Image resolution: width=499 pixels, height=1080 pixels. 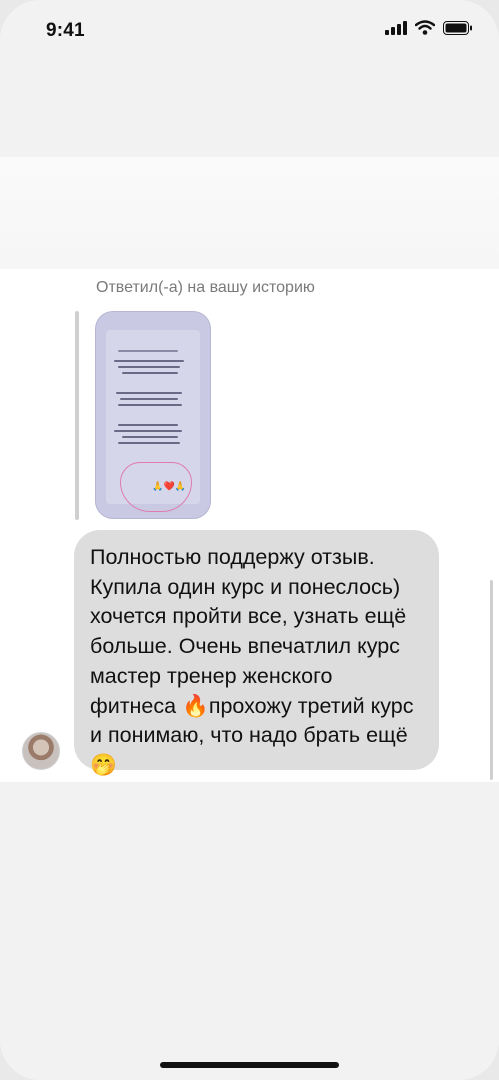 I want to click on top-fade, so click(x=249, y=213).